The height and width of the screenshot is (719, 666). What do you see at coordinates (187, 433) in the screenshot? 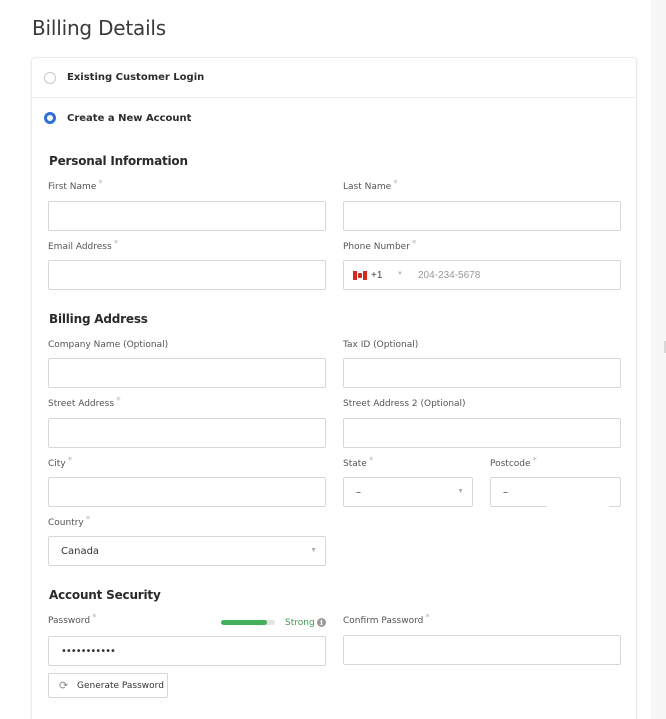
I see `street-field` at bounding box center [187, 433].